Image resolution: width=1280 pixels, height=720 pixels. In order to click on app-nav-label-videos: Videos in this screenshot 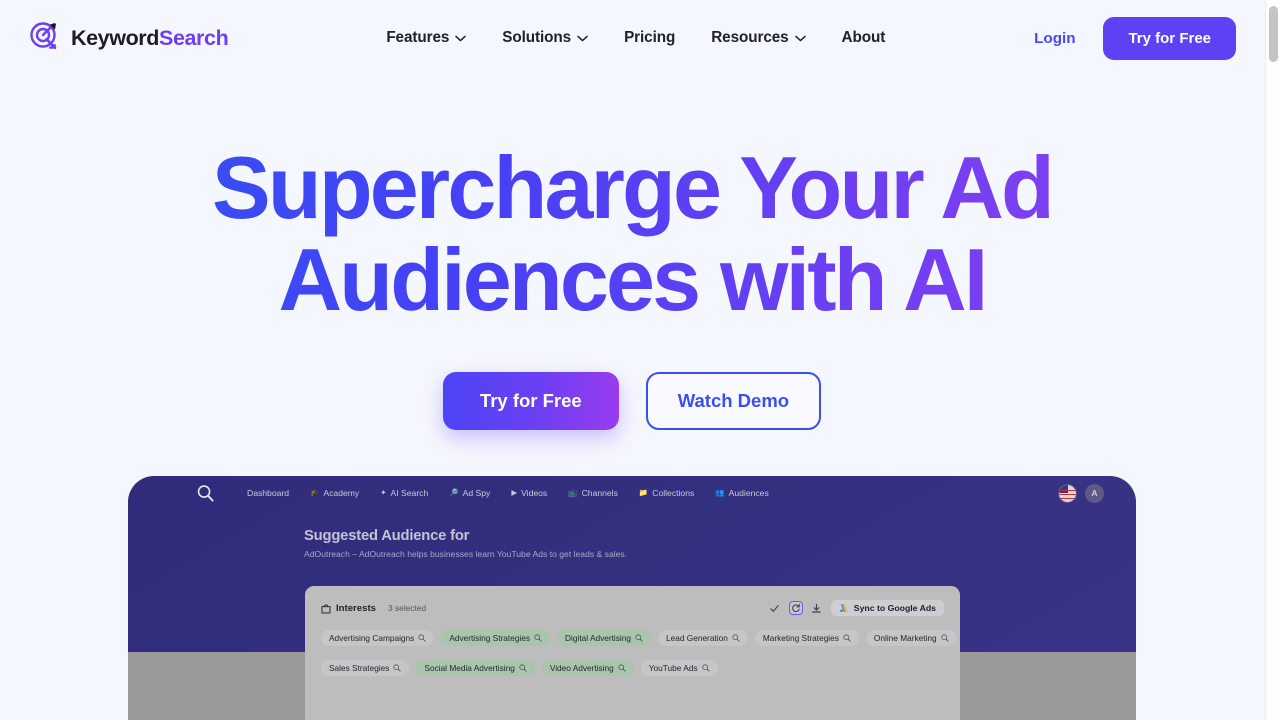, I will do `click(534, 493)`.